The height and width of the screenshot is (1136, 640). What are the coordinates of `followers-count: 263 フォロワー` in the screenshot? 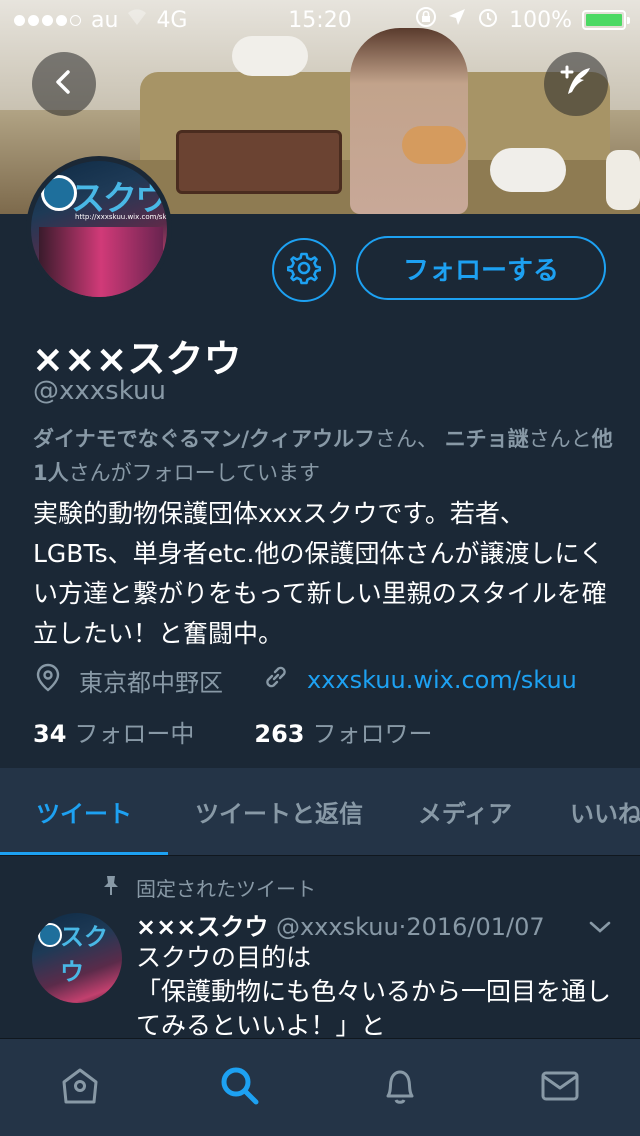 It's located at (343, 731).